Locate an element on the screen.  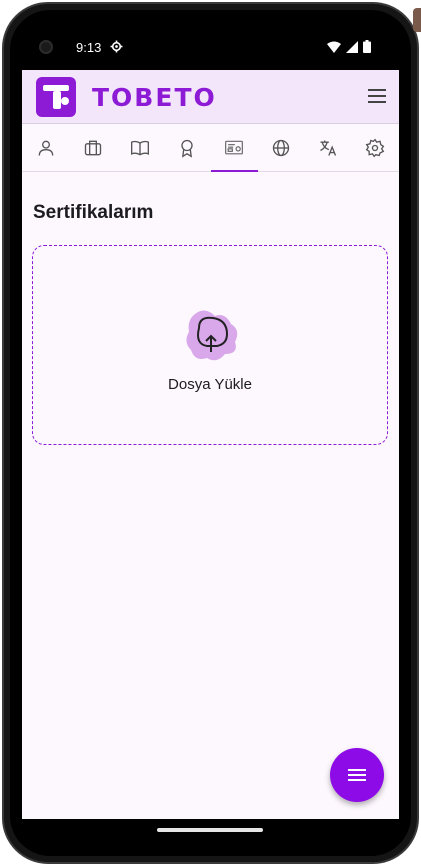
tab-certificates is located at coordinates (234, 148).